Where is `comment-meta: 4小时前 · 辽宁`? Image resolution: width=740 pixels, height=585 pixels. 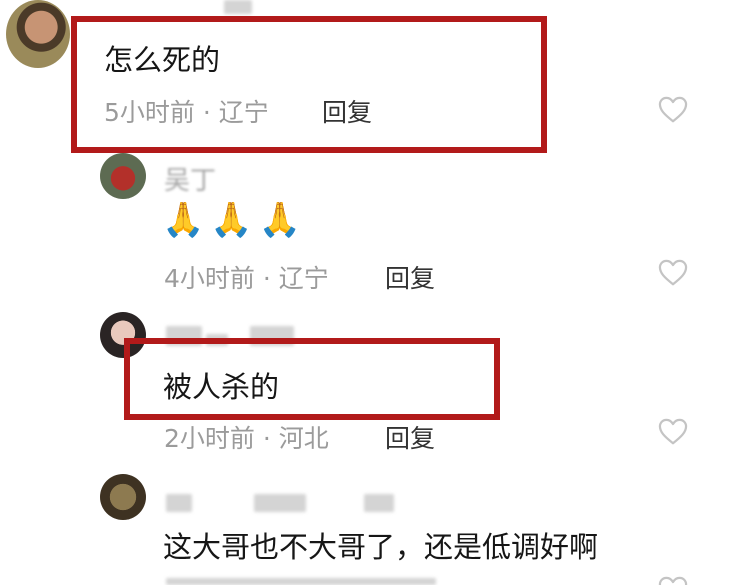 comment-meta: 4小时前 · 辽宁 is located at coordinates (246, 277).